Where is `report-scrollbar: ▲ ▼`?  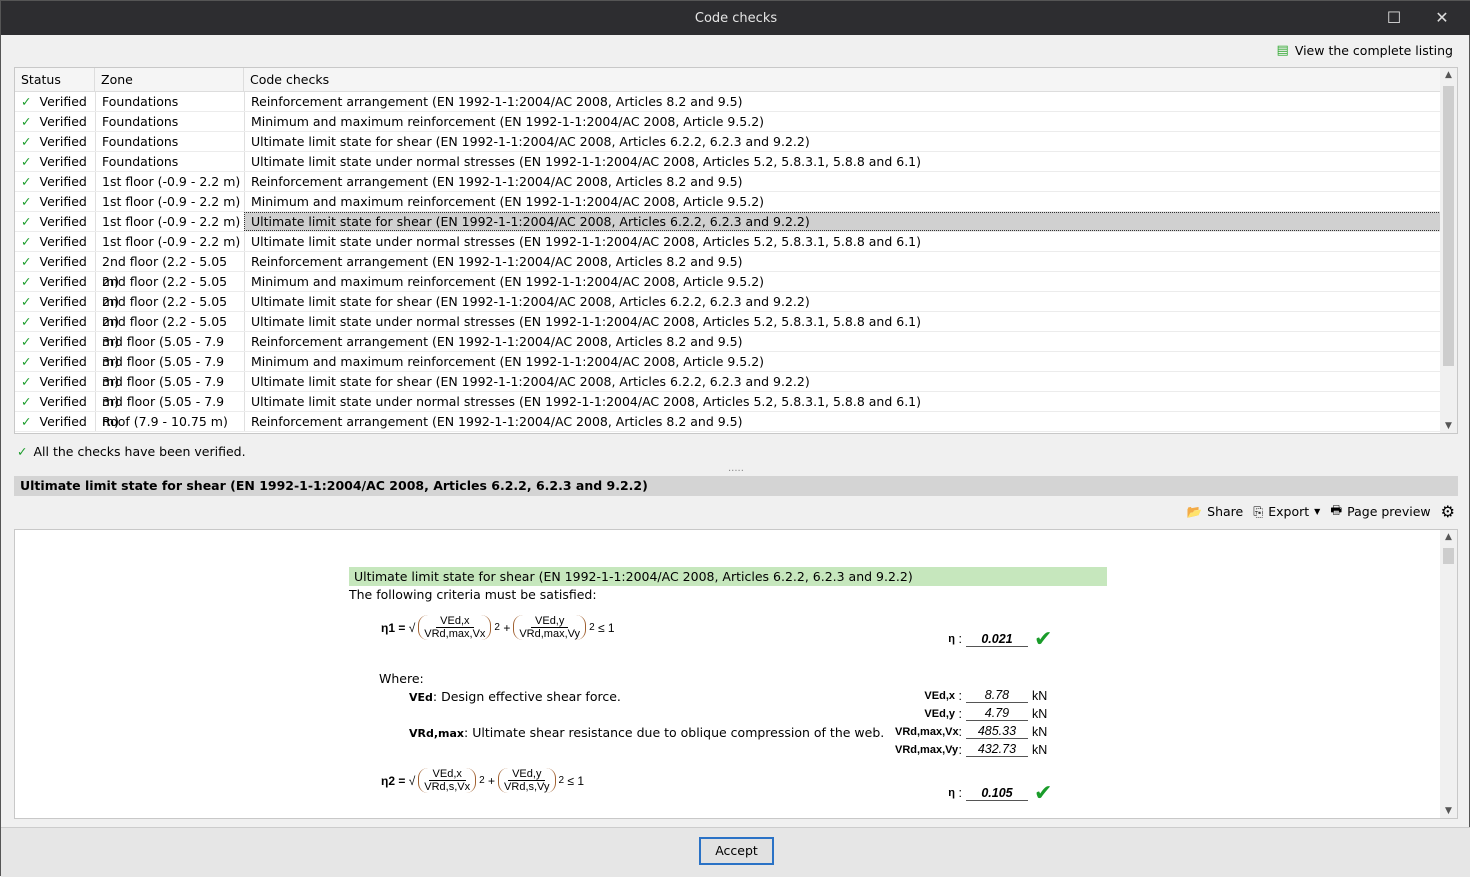 report-scrollbar: ▲ ▼ is located at coordinates (1448, 674).